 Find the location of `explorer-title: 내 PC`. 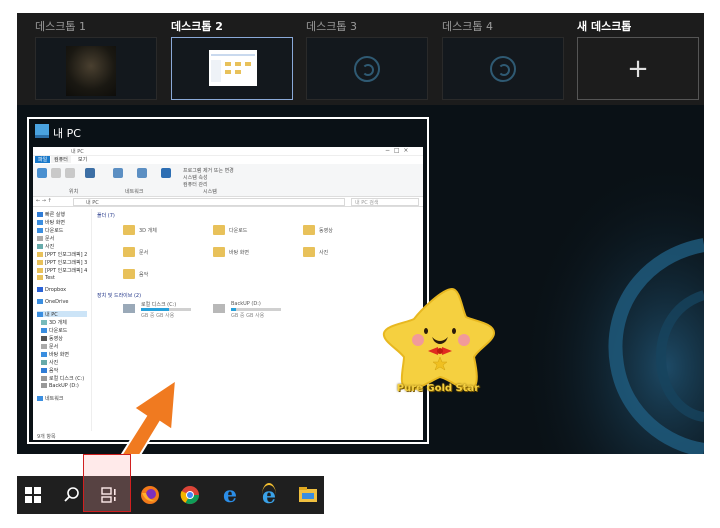

explorer-title: 내 PC is located at coordinates (77, 152).